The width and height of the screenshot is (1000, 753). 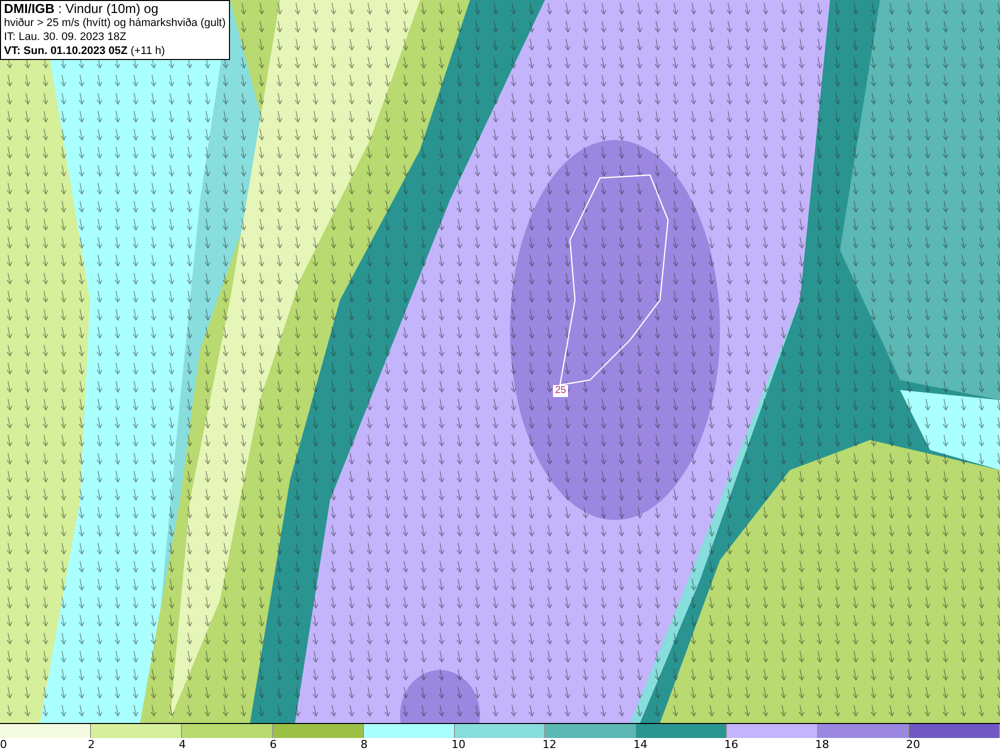 I want to click on legend-tick-label: 10, so click(x=459, y=744).